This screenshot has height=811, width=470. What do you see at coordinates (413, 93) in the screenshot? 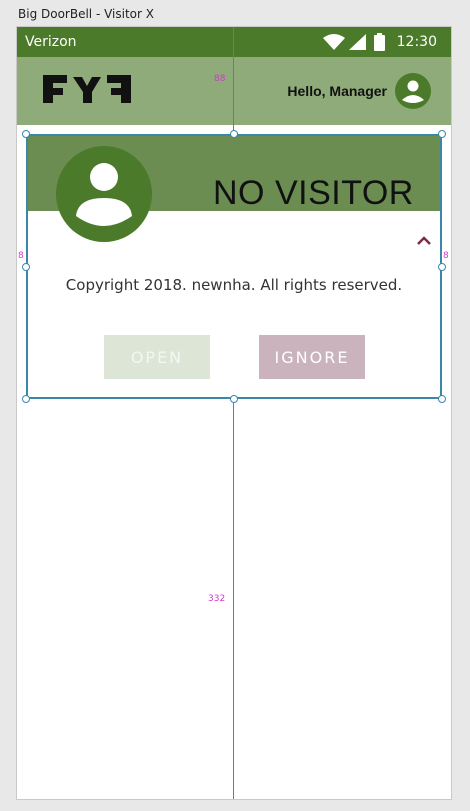
I see `user-avatar-icon` at bounding box center [413, 93].